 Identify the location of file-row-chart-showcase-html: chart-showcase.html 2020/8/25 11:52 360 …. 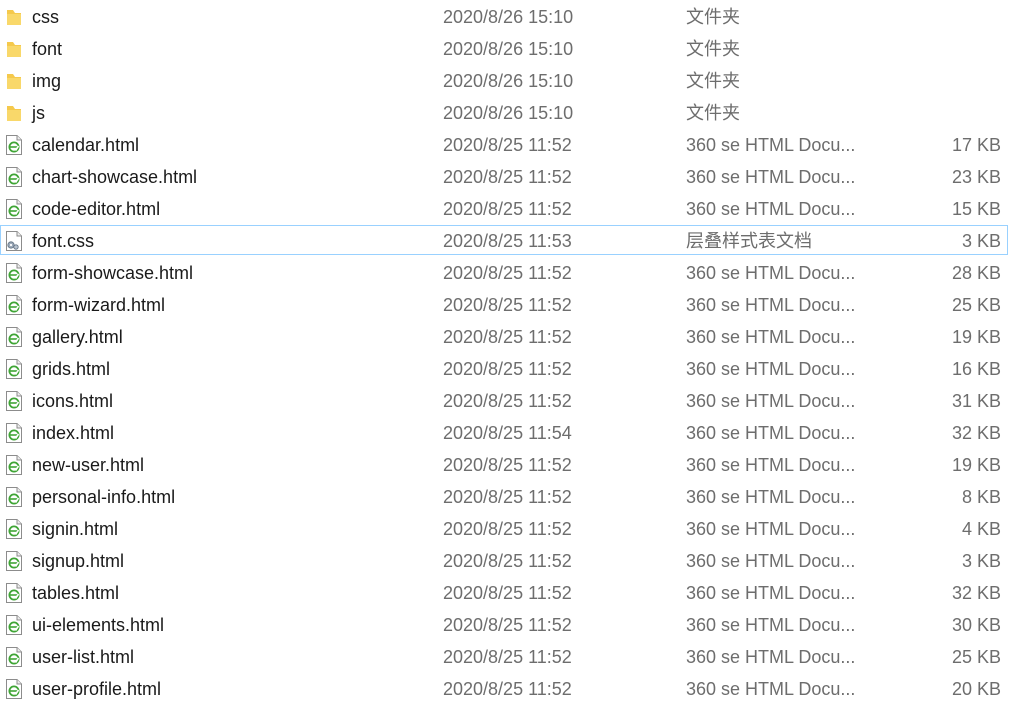
(504, 176).